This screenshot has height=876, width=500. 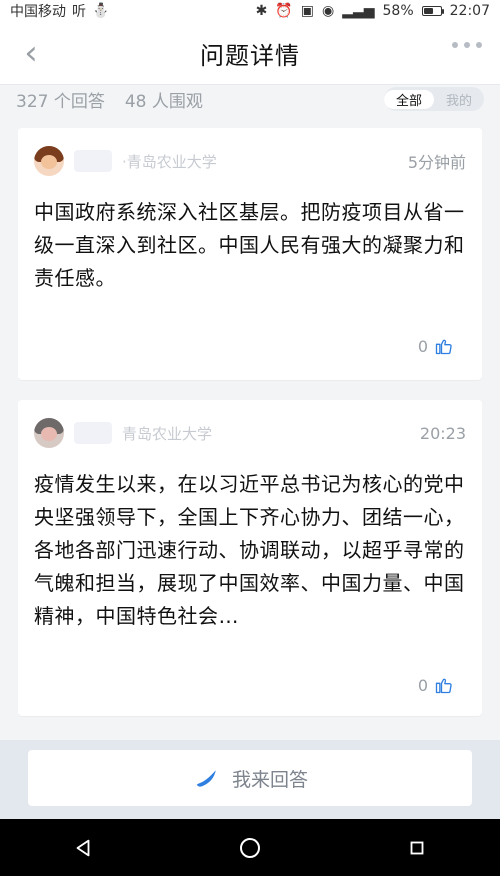 I want to click on filter-mine: 我的, so click(x=459, y=99).